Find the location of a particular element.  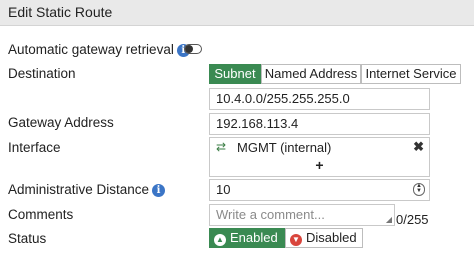

auto-gateway-row: Automatic gateway retrievali is located at coordinates (99, 49).